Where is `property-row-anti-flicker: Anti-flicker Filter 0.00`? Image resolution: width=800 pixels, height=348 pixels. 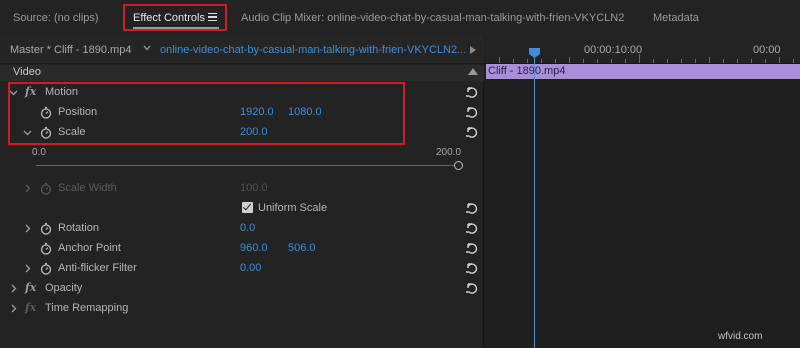
property-row-anti-flicker: Anti-flicker Filter 0.00 is located at coordinates (242, 269).